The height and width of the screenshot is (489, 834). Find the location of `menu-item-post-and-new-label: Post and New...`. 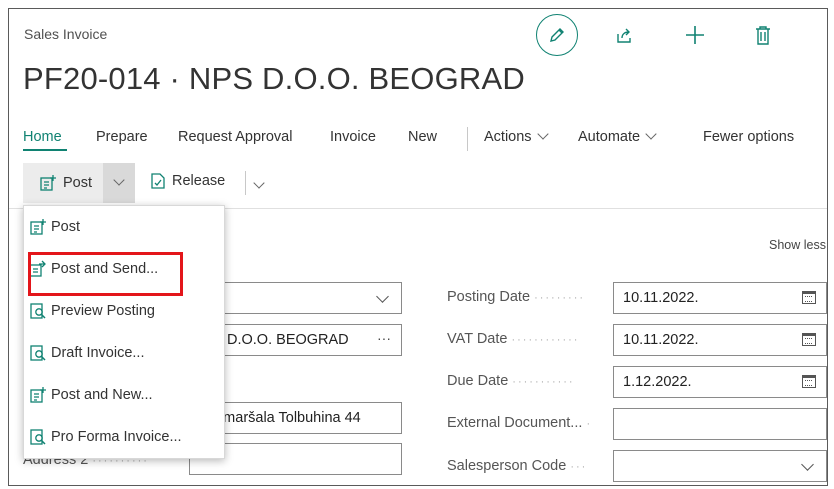

menu-item-post-and-new-label: Post and New... is located at coordinates (102, 395).